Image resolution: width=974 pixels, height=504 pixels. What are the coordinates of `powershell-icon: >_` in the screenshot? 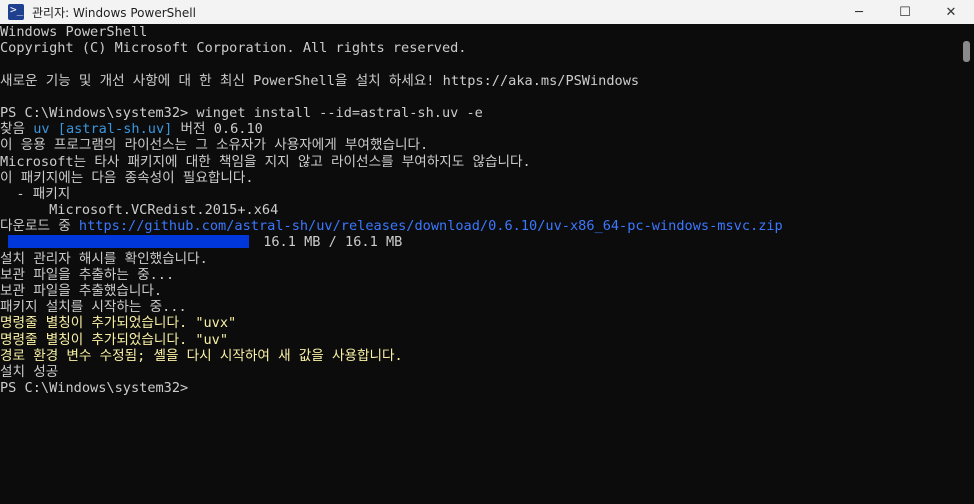 It's located at (16, 11).